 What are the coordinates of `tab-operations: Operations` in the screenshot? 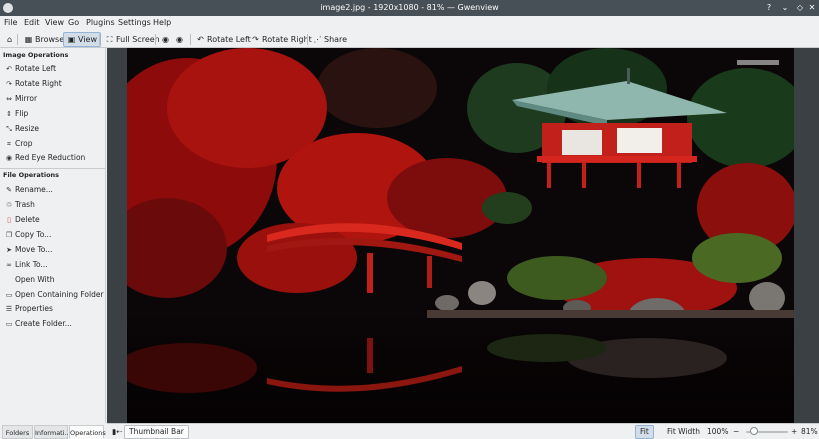 It's located at (87, 432).